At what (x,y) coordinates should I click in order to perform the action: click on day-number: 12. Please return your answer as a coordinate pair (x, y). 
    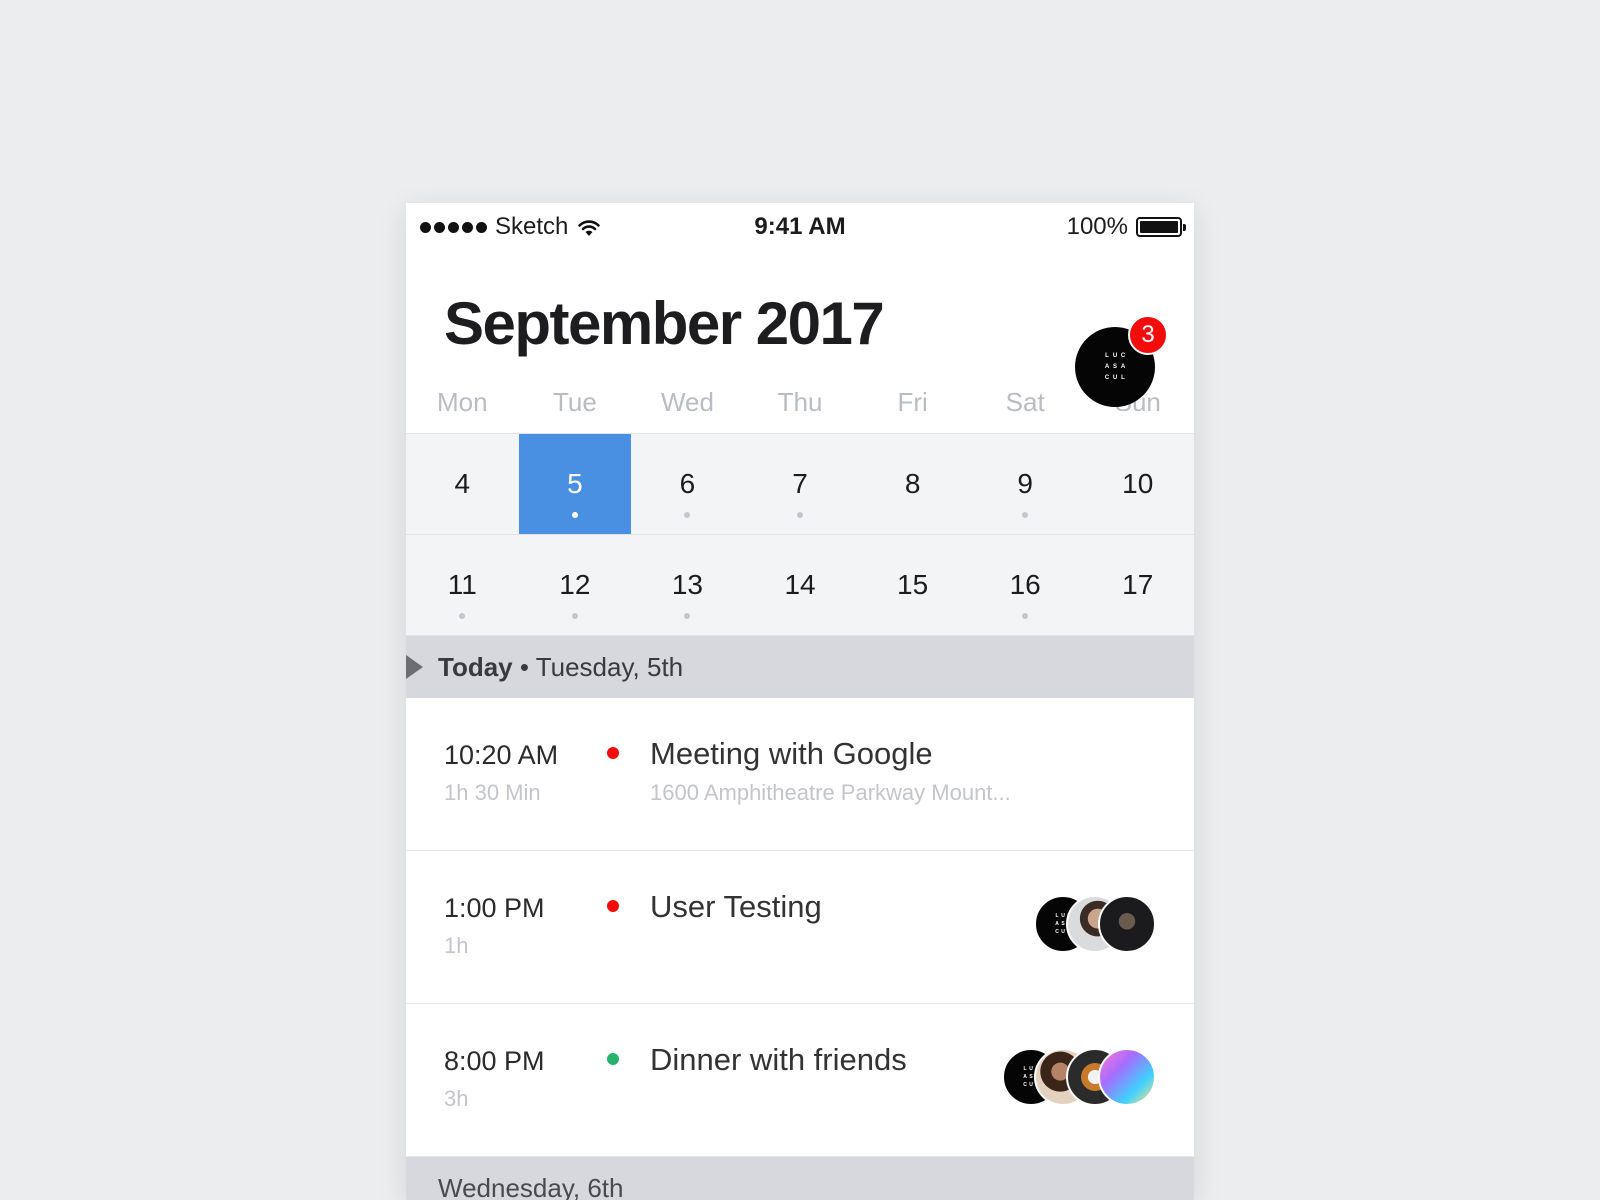
    Looking at the image, I should click on (575, 584).